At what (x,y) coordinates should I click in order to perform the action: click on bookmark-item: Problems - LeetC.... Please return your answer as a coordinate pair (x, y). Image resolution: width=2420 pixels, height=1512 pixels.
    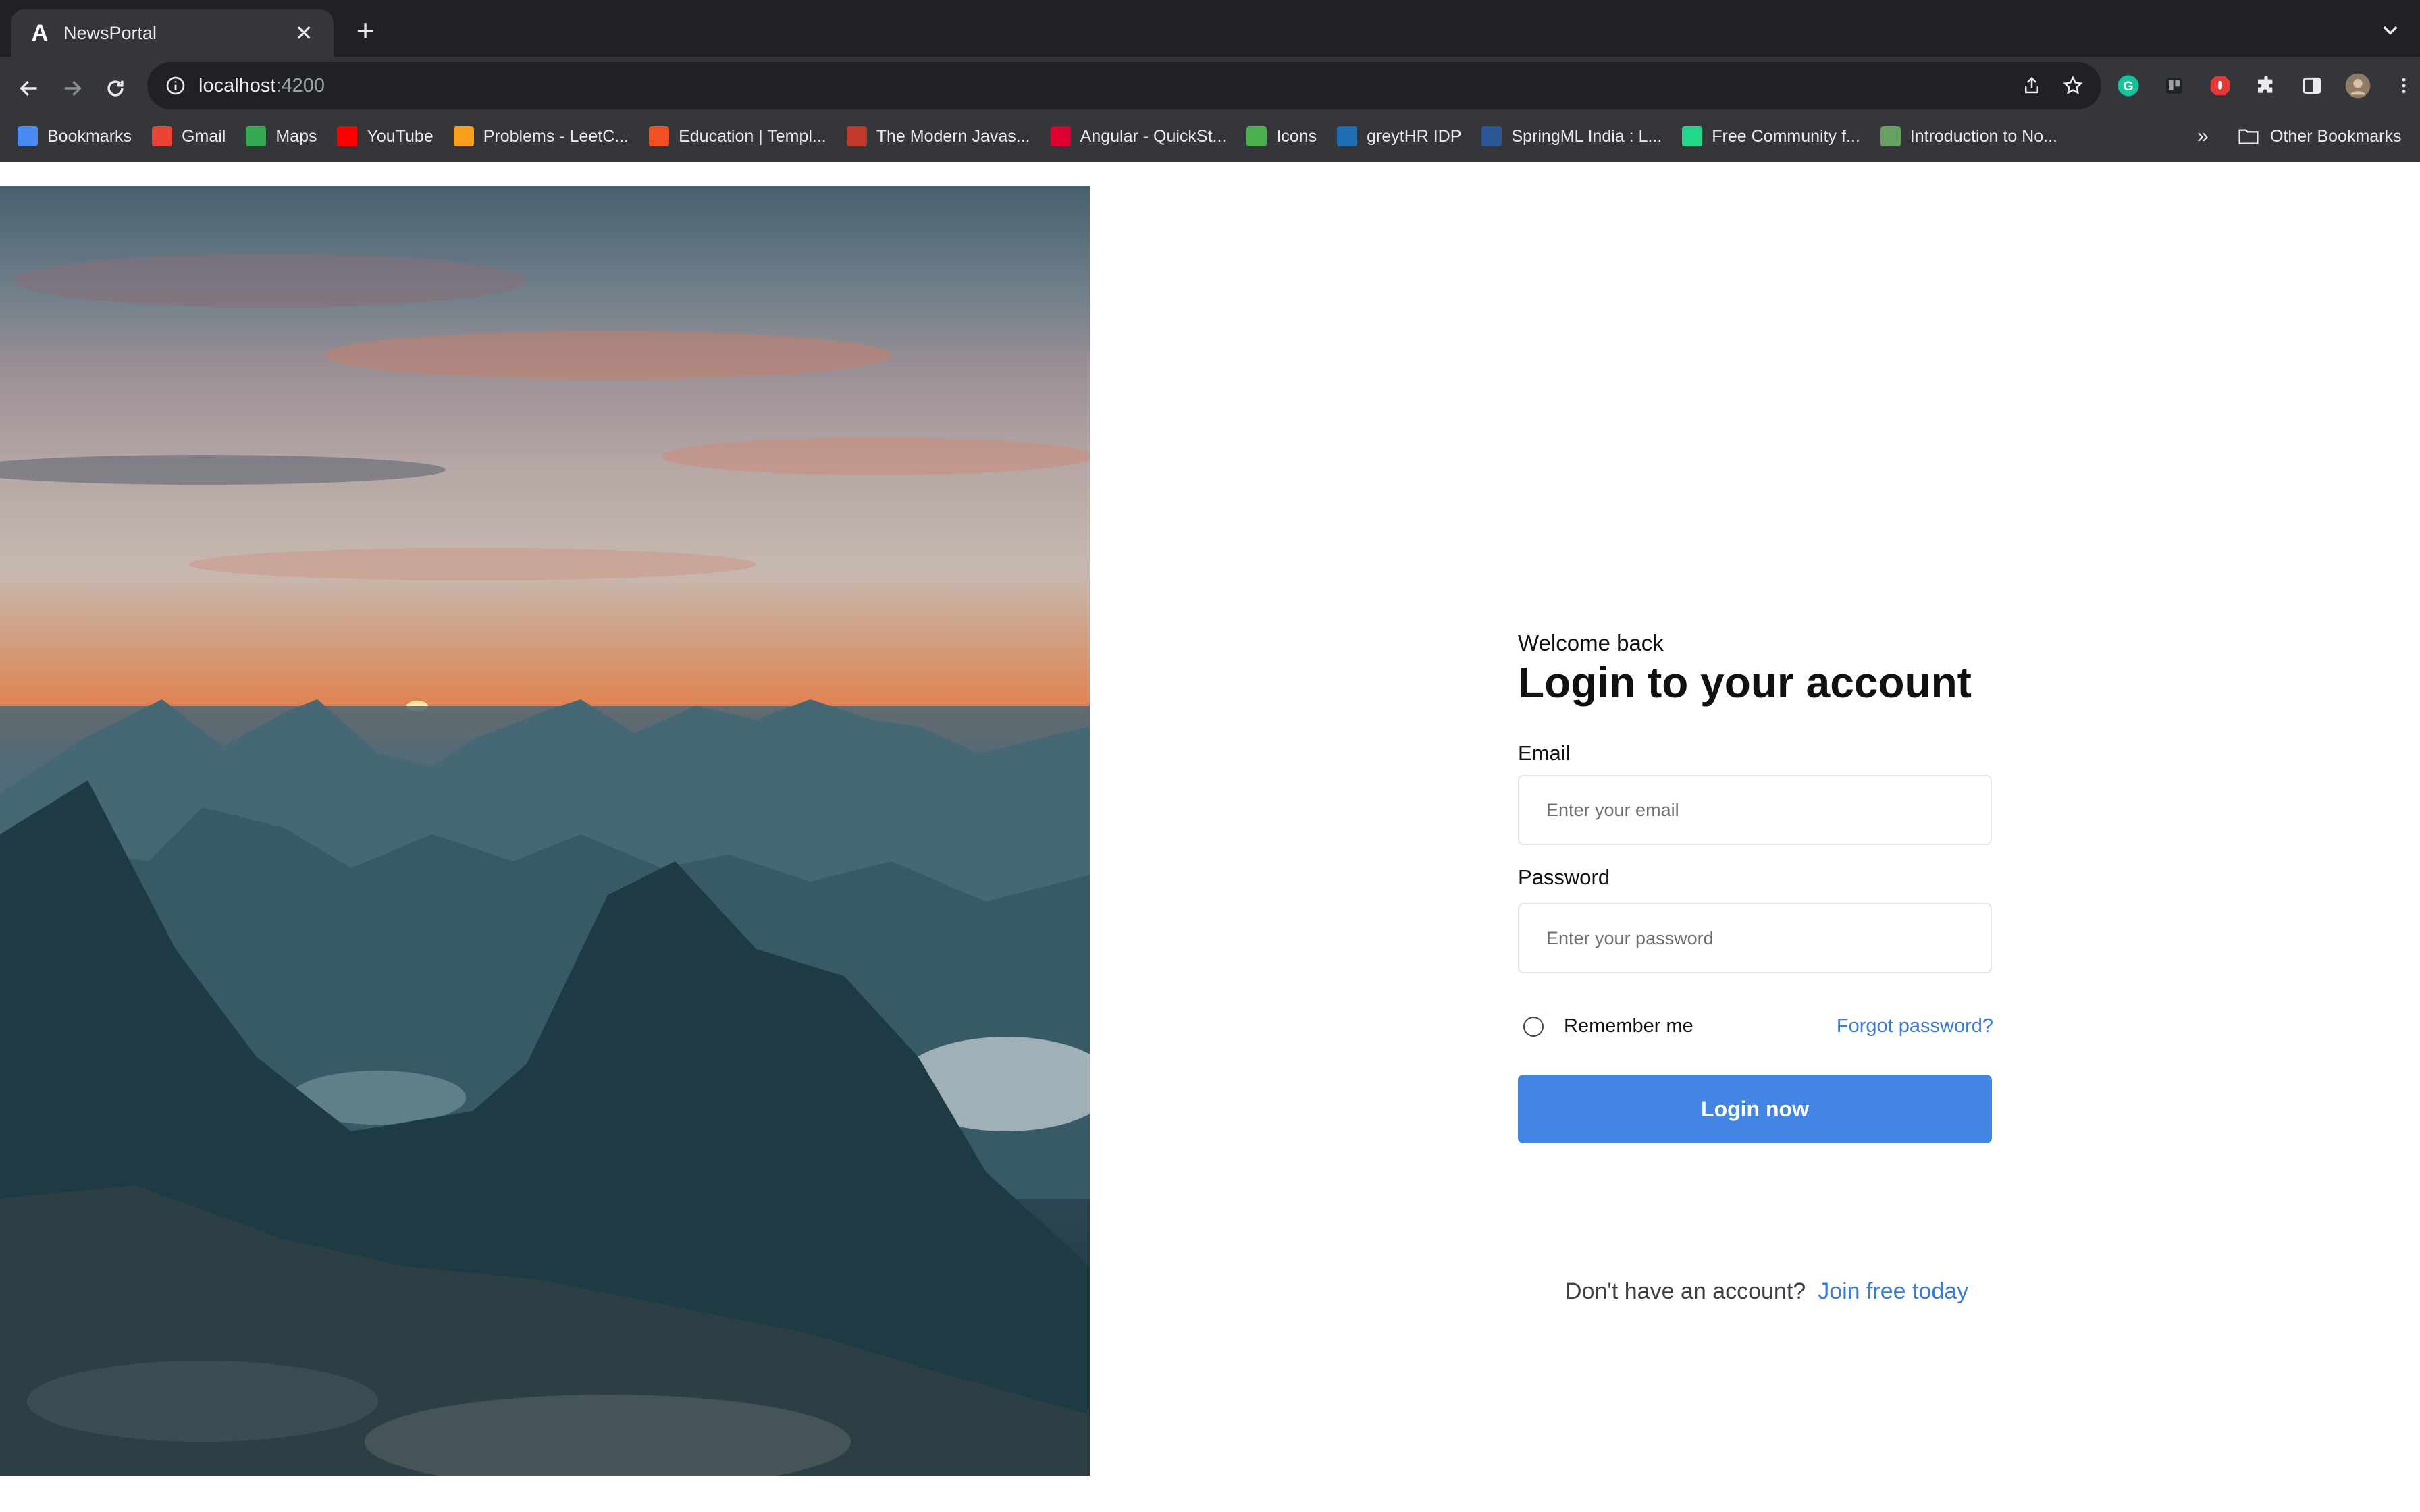
    Looking at the image, I should click on (541, 136).